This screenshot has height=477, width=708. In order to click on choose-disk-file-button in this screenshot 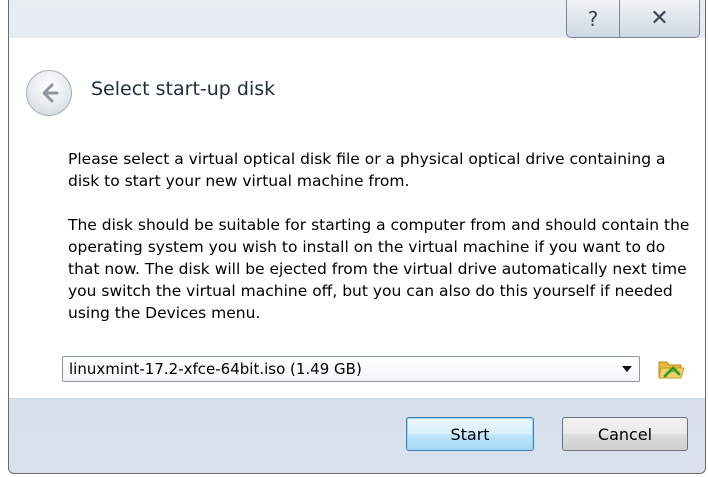, I will do `click(671, 369)`.